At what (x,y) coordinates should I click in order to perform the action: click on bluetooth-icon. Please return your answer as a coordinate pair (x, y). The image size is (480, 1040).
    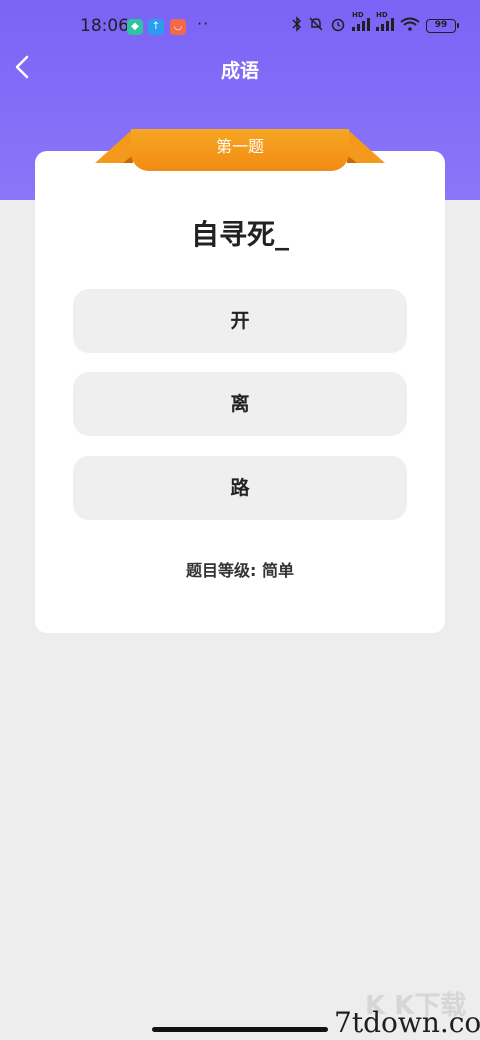
    Looking at the image, I should click on (297, 26).